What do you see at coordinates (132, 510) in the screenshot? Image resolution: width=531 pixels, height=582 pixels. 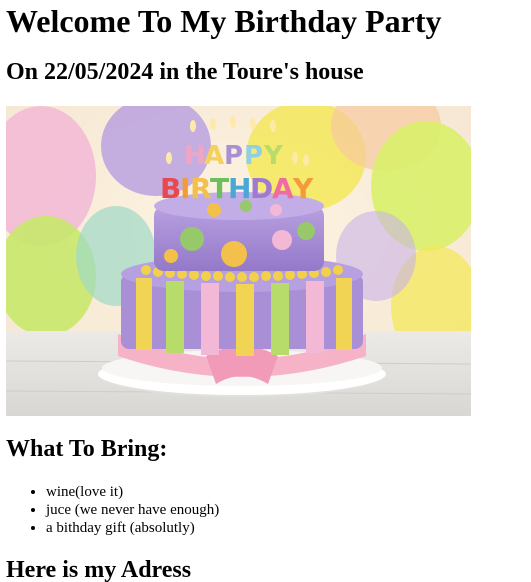 I see `list-item: juce (we never have enough)` at bounding box center [132, 510].